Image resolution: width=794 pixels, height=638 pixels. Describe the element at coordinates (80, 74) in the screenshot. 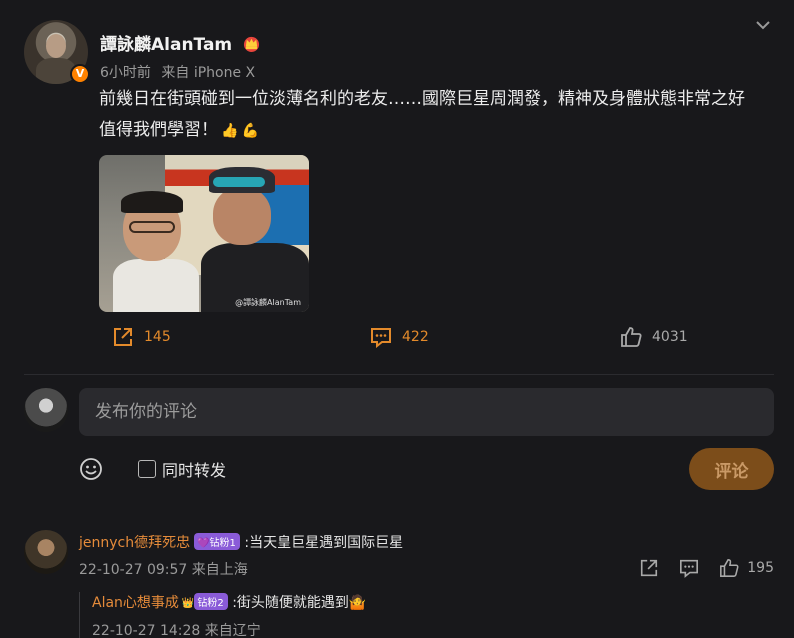

I see `verified-badge-icon: V` at that location.